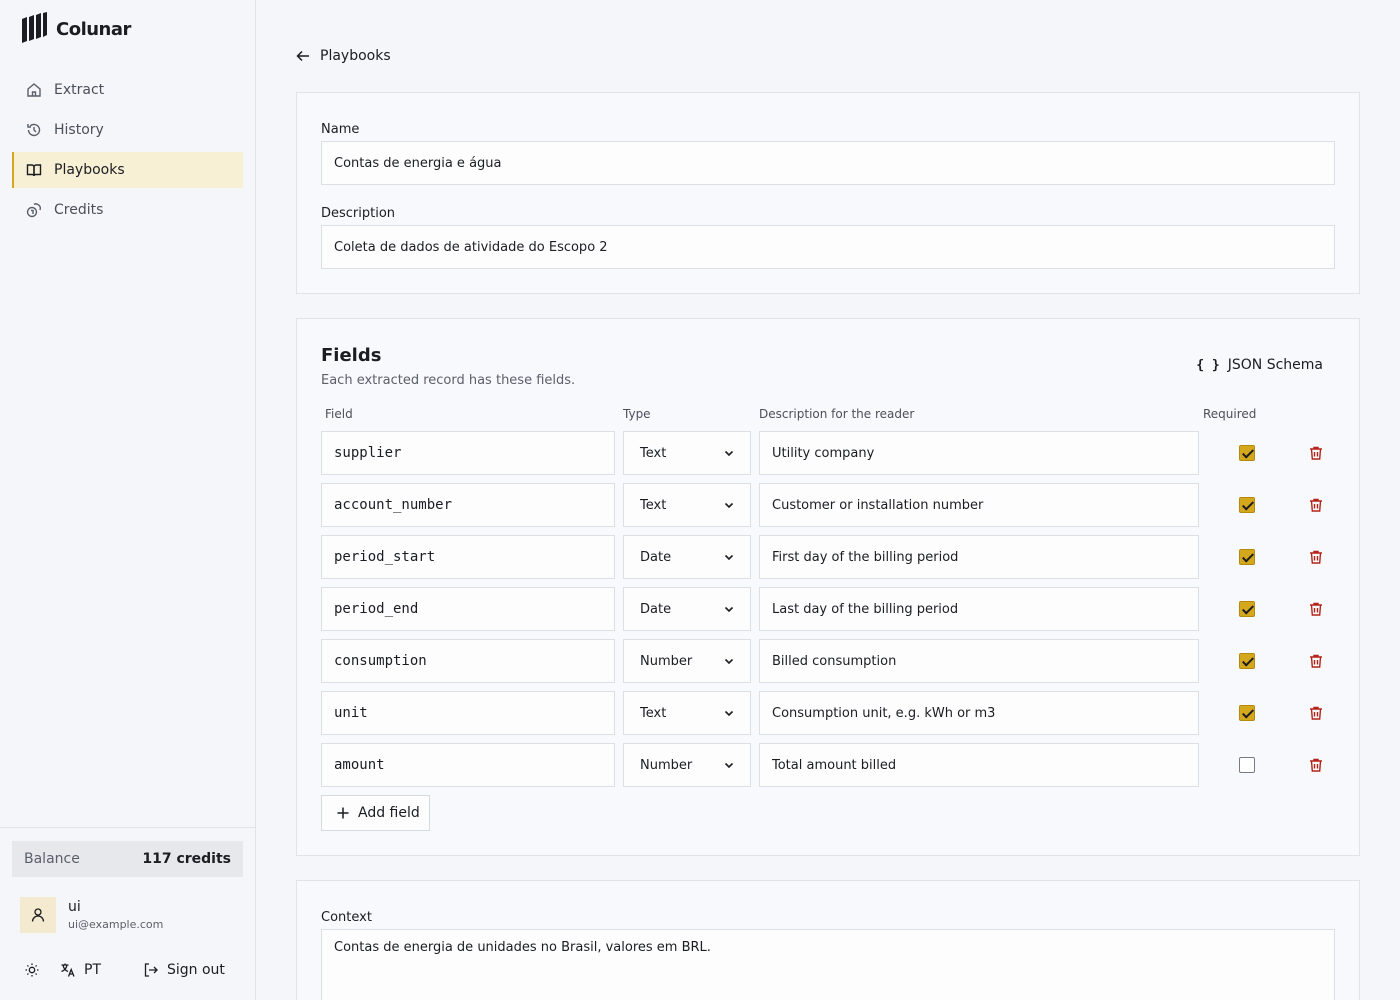 The image size is (1400, 1000). What do you see at coordinates (124, 970) in the screenshot?
I see `sidebar-actions: PT Sign out` at bounding box center [124, 970].